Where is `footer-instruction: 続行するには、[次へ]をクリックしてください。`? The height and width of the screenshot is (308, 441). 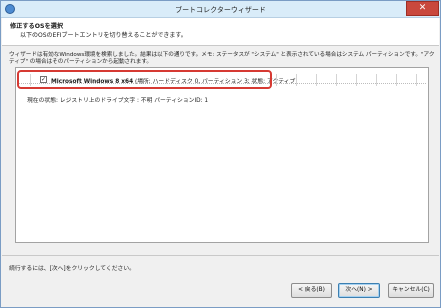 footer-instruction: 続行するには、[次へ]をクリックしてください。 is located at coordinates (72, 269).